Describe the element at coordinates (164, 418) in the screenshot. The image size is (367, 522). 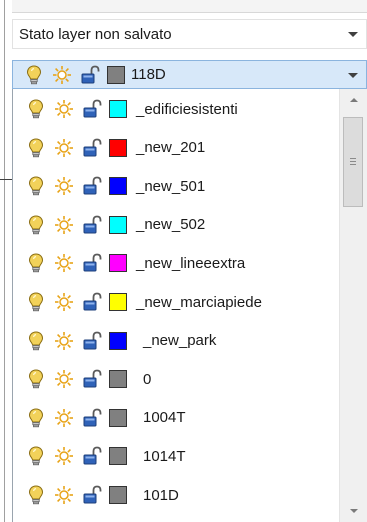
I see `layer-name: 1004T` at that location.